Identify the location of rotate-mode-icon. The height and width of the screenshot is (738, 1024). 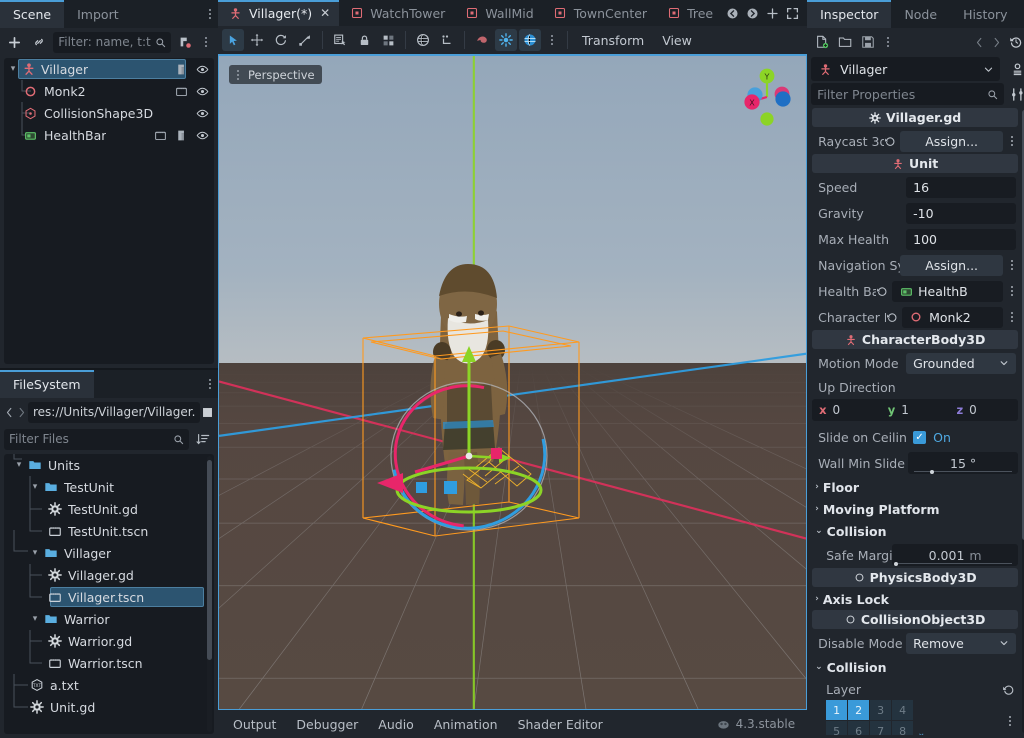
(281, 40).